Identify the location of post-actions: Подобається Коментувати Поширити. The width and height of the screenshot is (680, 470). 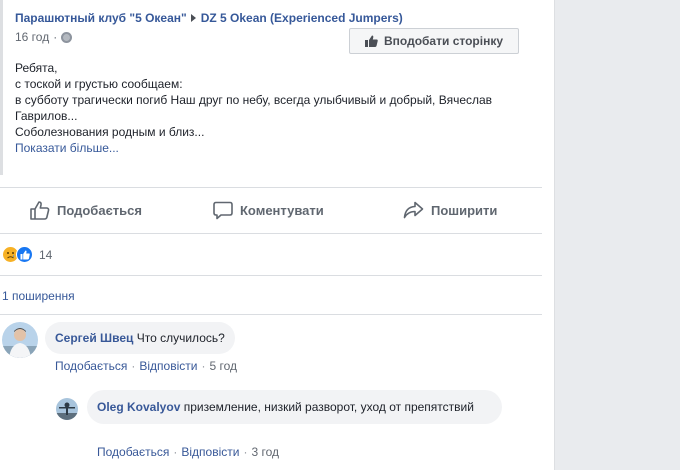
(277, 210).